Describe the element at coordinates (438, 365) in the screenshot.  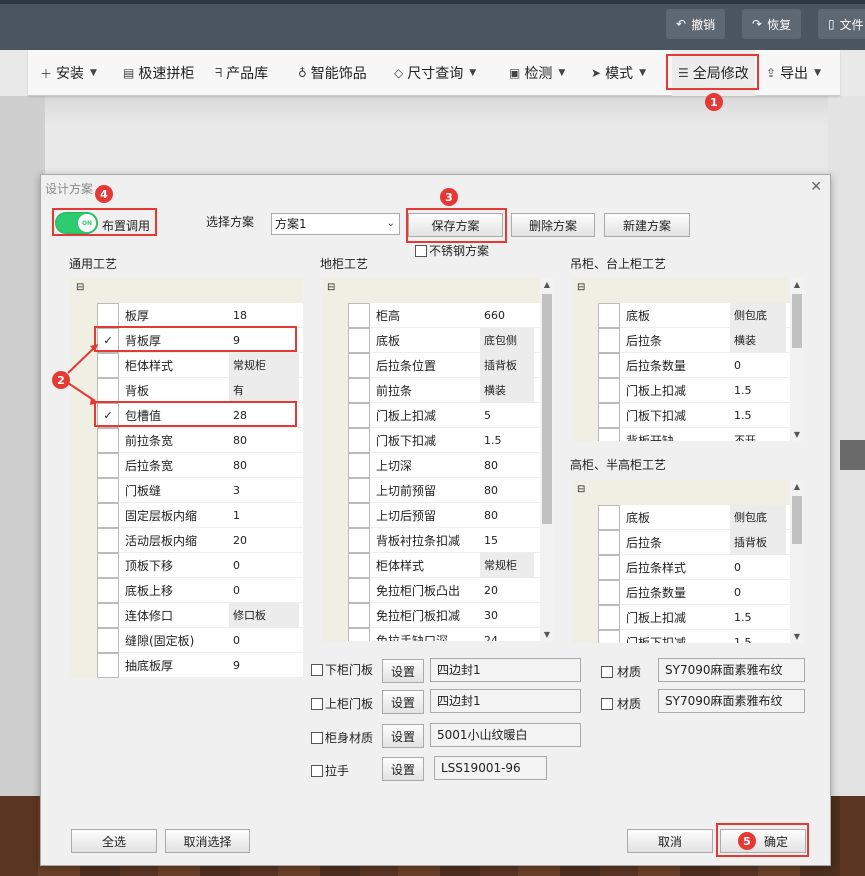
I see `table-row: 后拉条位置 插背板` at that location.